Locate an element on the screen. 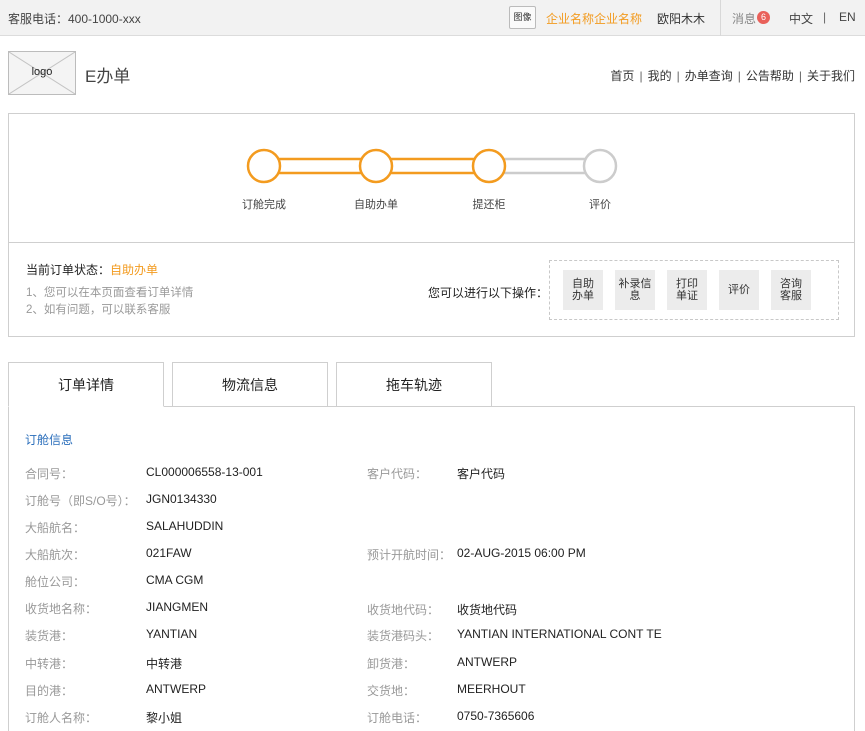 The image size is (865, 731). field-label: 交货地： is located at coordinates (391, 691).